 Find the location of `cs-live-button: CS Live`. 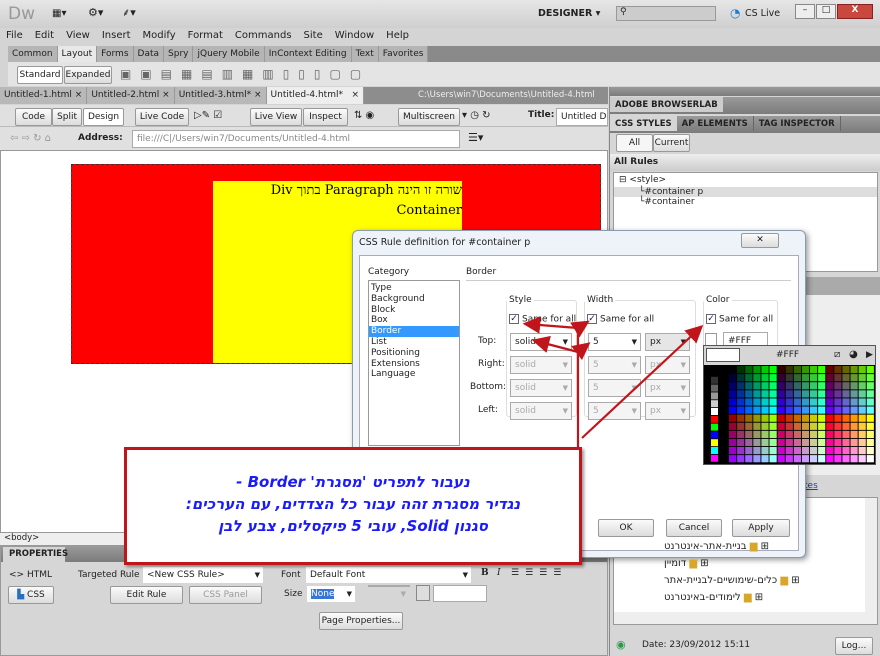

cs-live-button: CS Live is located at coordinates (762, 13).